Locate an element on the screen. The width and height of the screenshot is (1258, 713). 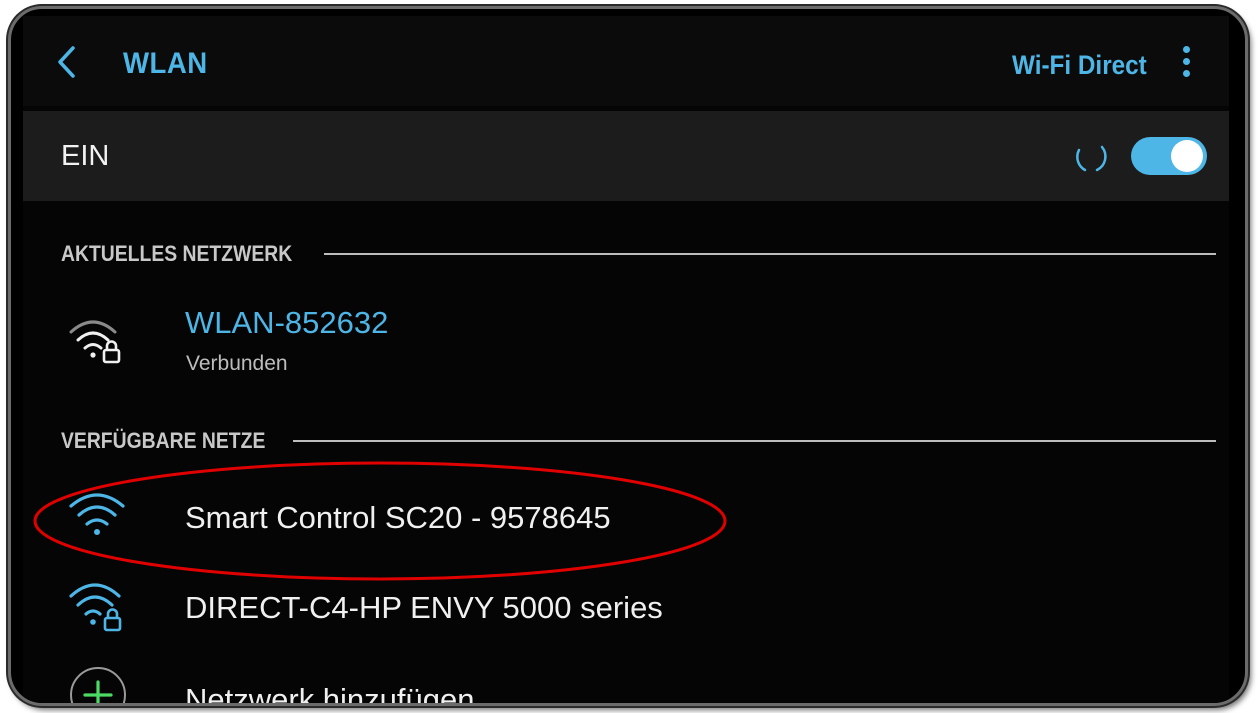
wifi-direct-button: Wi-Fi Direct is located at coordinates (1079, 65).